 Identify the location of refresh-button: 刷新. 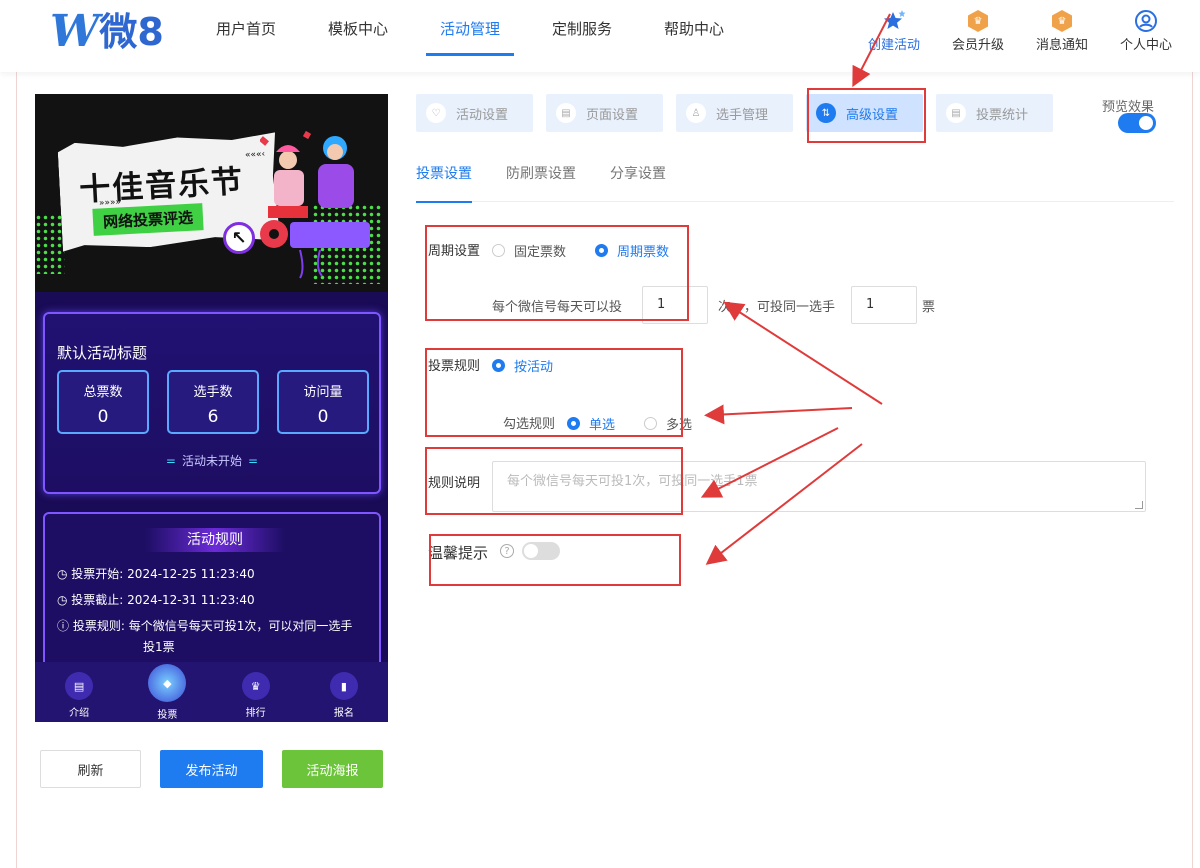
(90, 769).